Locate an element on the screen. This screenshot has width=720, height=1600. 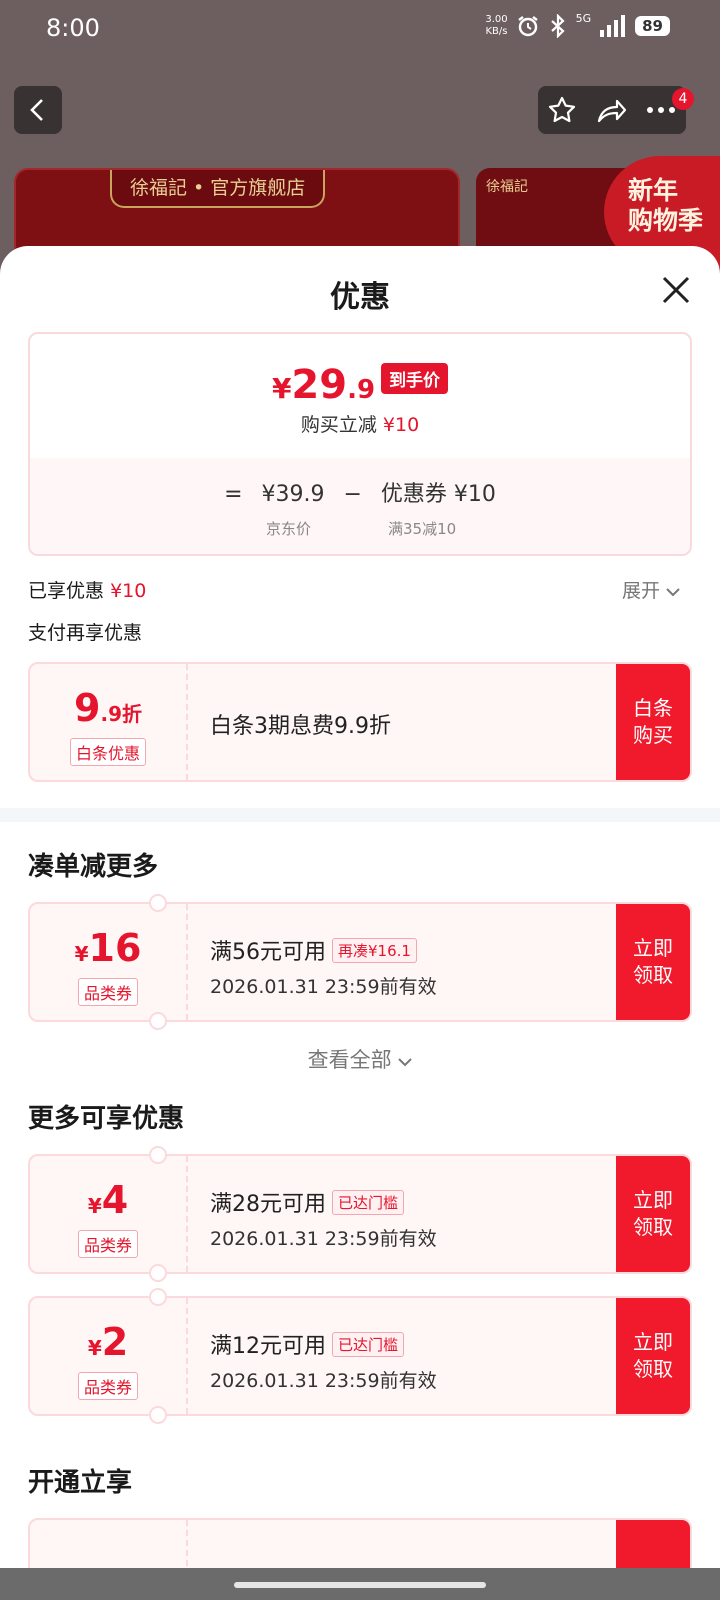
net-speed-value: 3.00 is located at coordinates (496, 19).